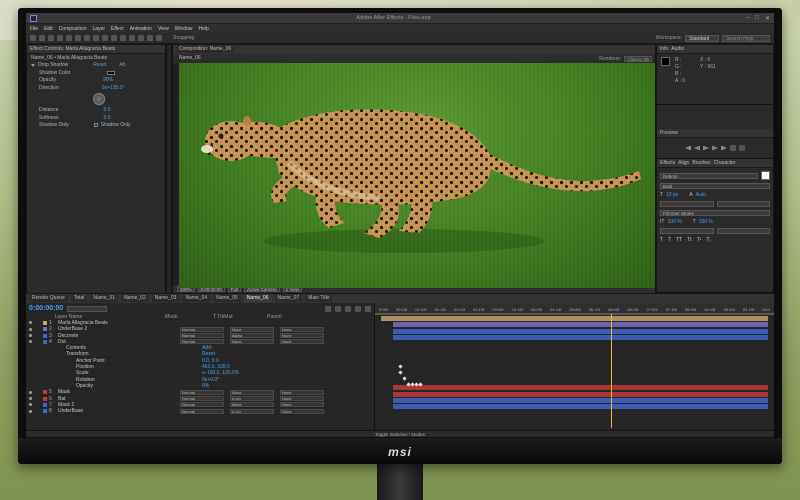 This screenshot has width=800, height=500. What do you see at coordinates (702, 38) in the screenshot?
I see `workspace-dropdown: Standard` at bounding box center [702, 38].